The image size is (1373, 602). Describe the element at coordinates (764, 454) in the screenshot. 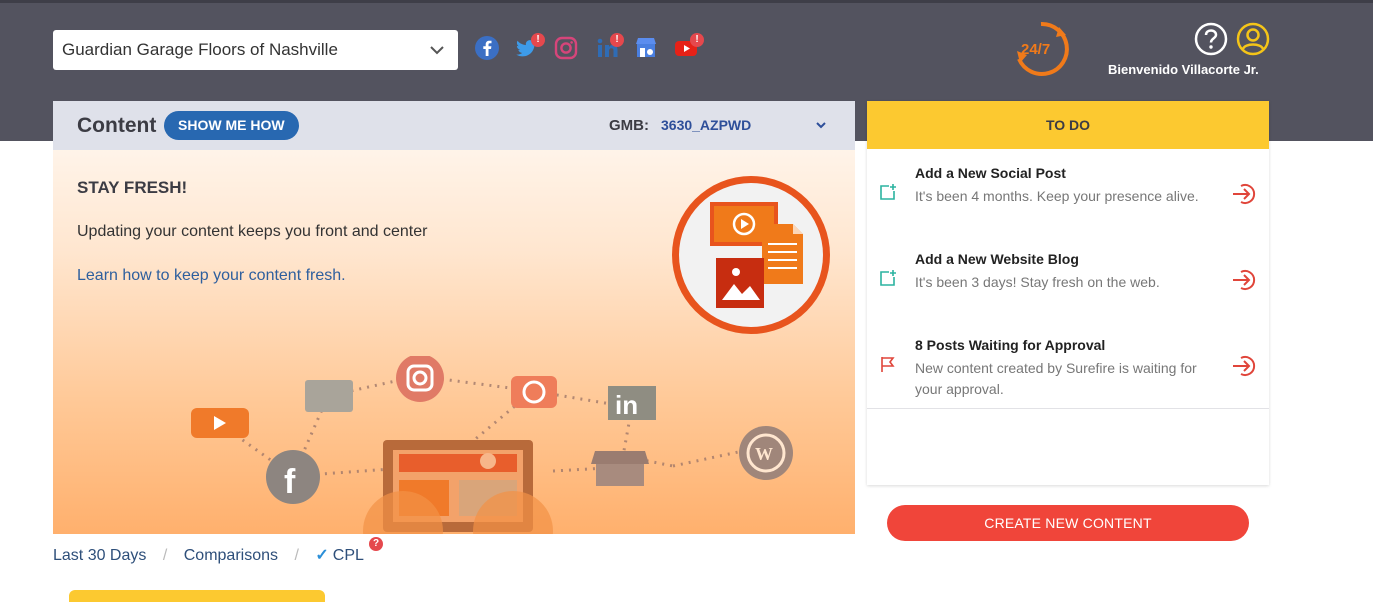

I see `svg-text: W` at that location.